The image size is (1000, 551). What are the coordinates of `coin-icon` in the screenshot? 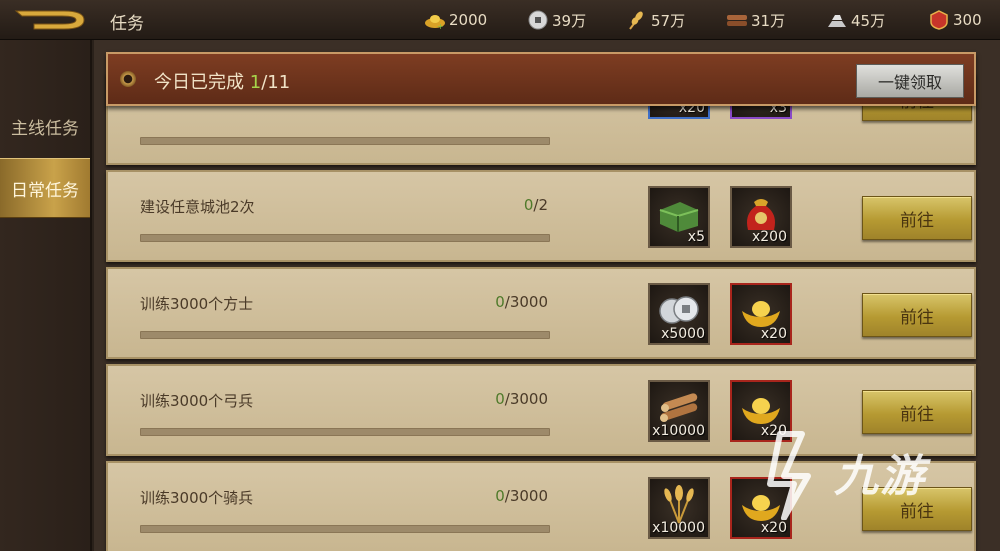 It's located at (538, 20).